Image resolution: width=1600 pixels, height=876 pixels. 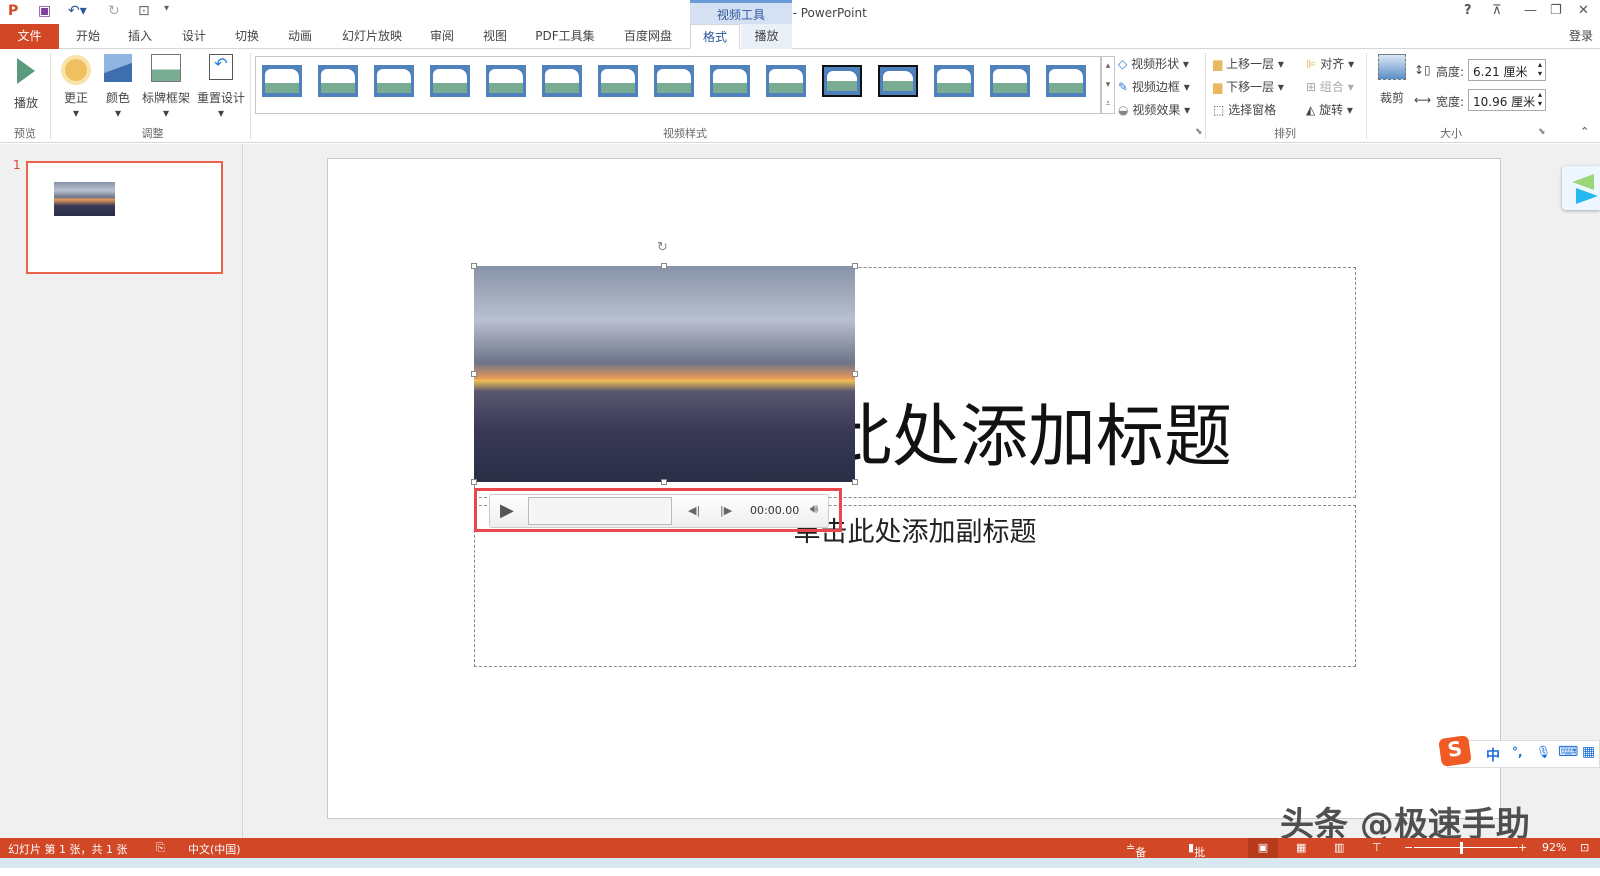 What do you see at coordinates (694, 510) in the screenshot?
I see `step-back-button: ◀|` at bounding box center [694, 510].